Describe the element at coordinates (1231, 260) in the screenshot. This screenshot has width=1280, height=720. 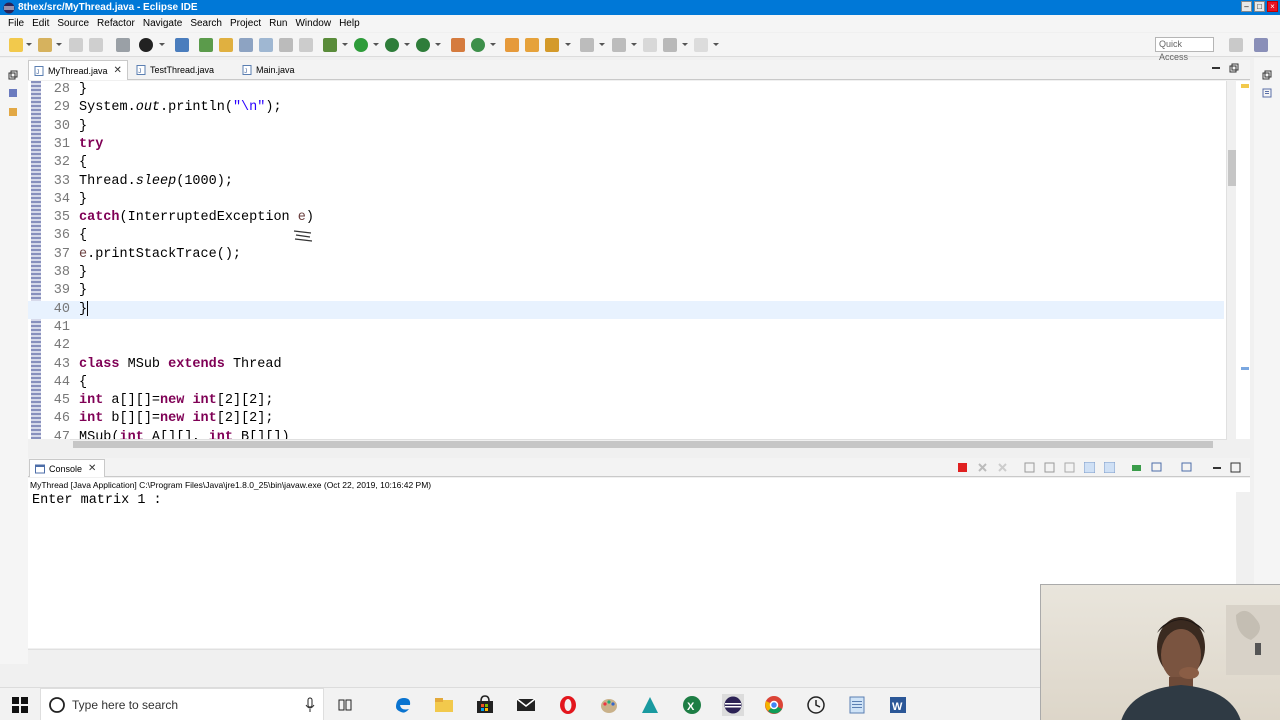
I see `editor-vertical-scrollbar` at that location.